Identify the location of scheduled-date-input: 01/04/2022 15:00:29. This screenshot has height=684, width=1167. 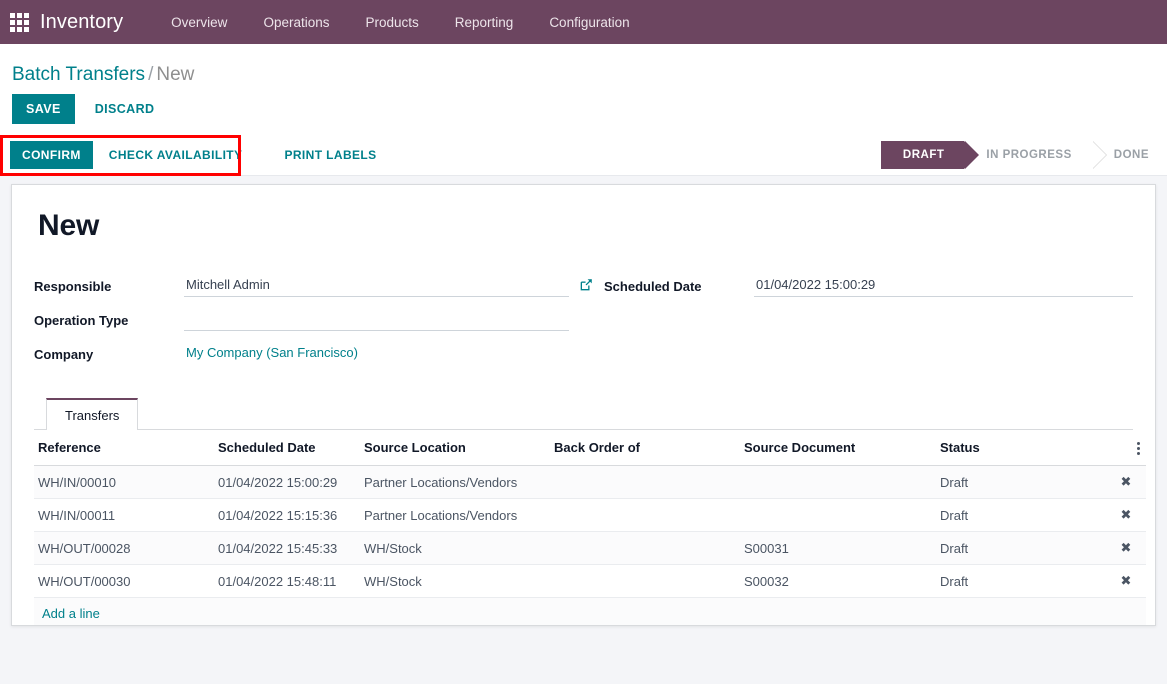
(943, 286).